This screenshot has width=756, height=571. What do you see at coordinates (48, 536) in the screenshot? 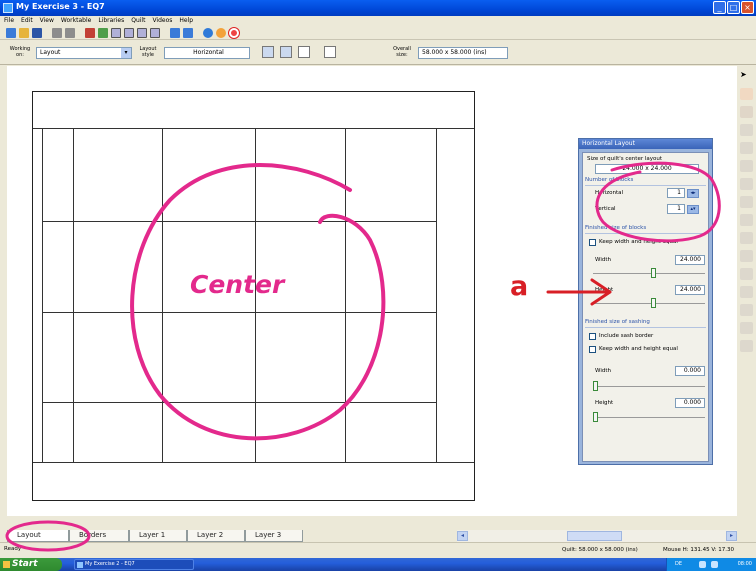
I see `layout-tab-highlight` at bounding box center [48, 536].